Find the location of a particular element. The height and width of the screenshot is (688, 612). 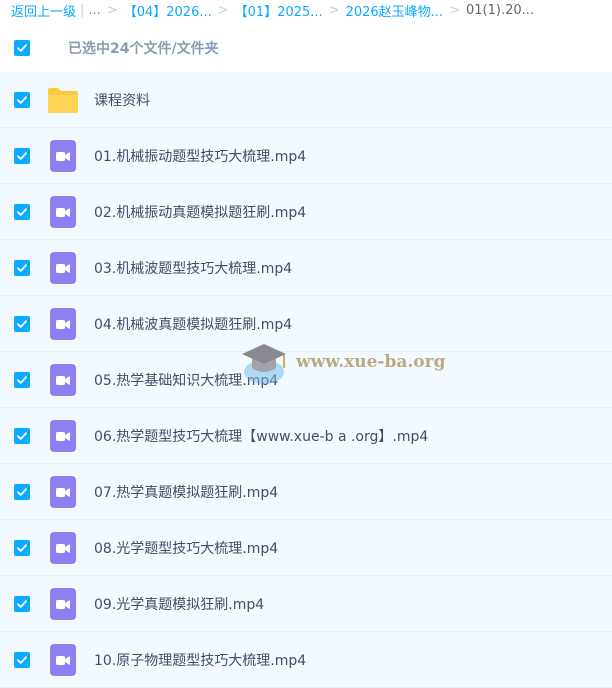

file-name: 课程资料 is located at coordinates (122, 100).